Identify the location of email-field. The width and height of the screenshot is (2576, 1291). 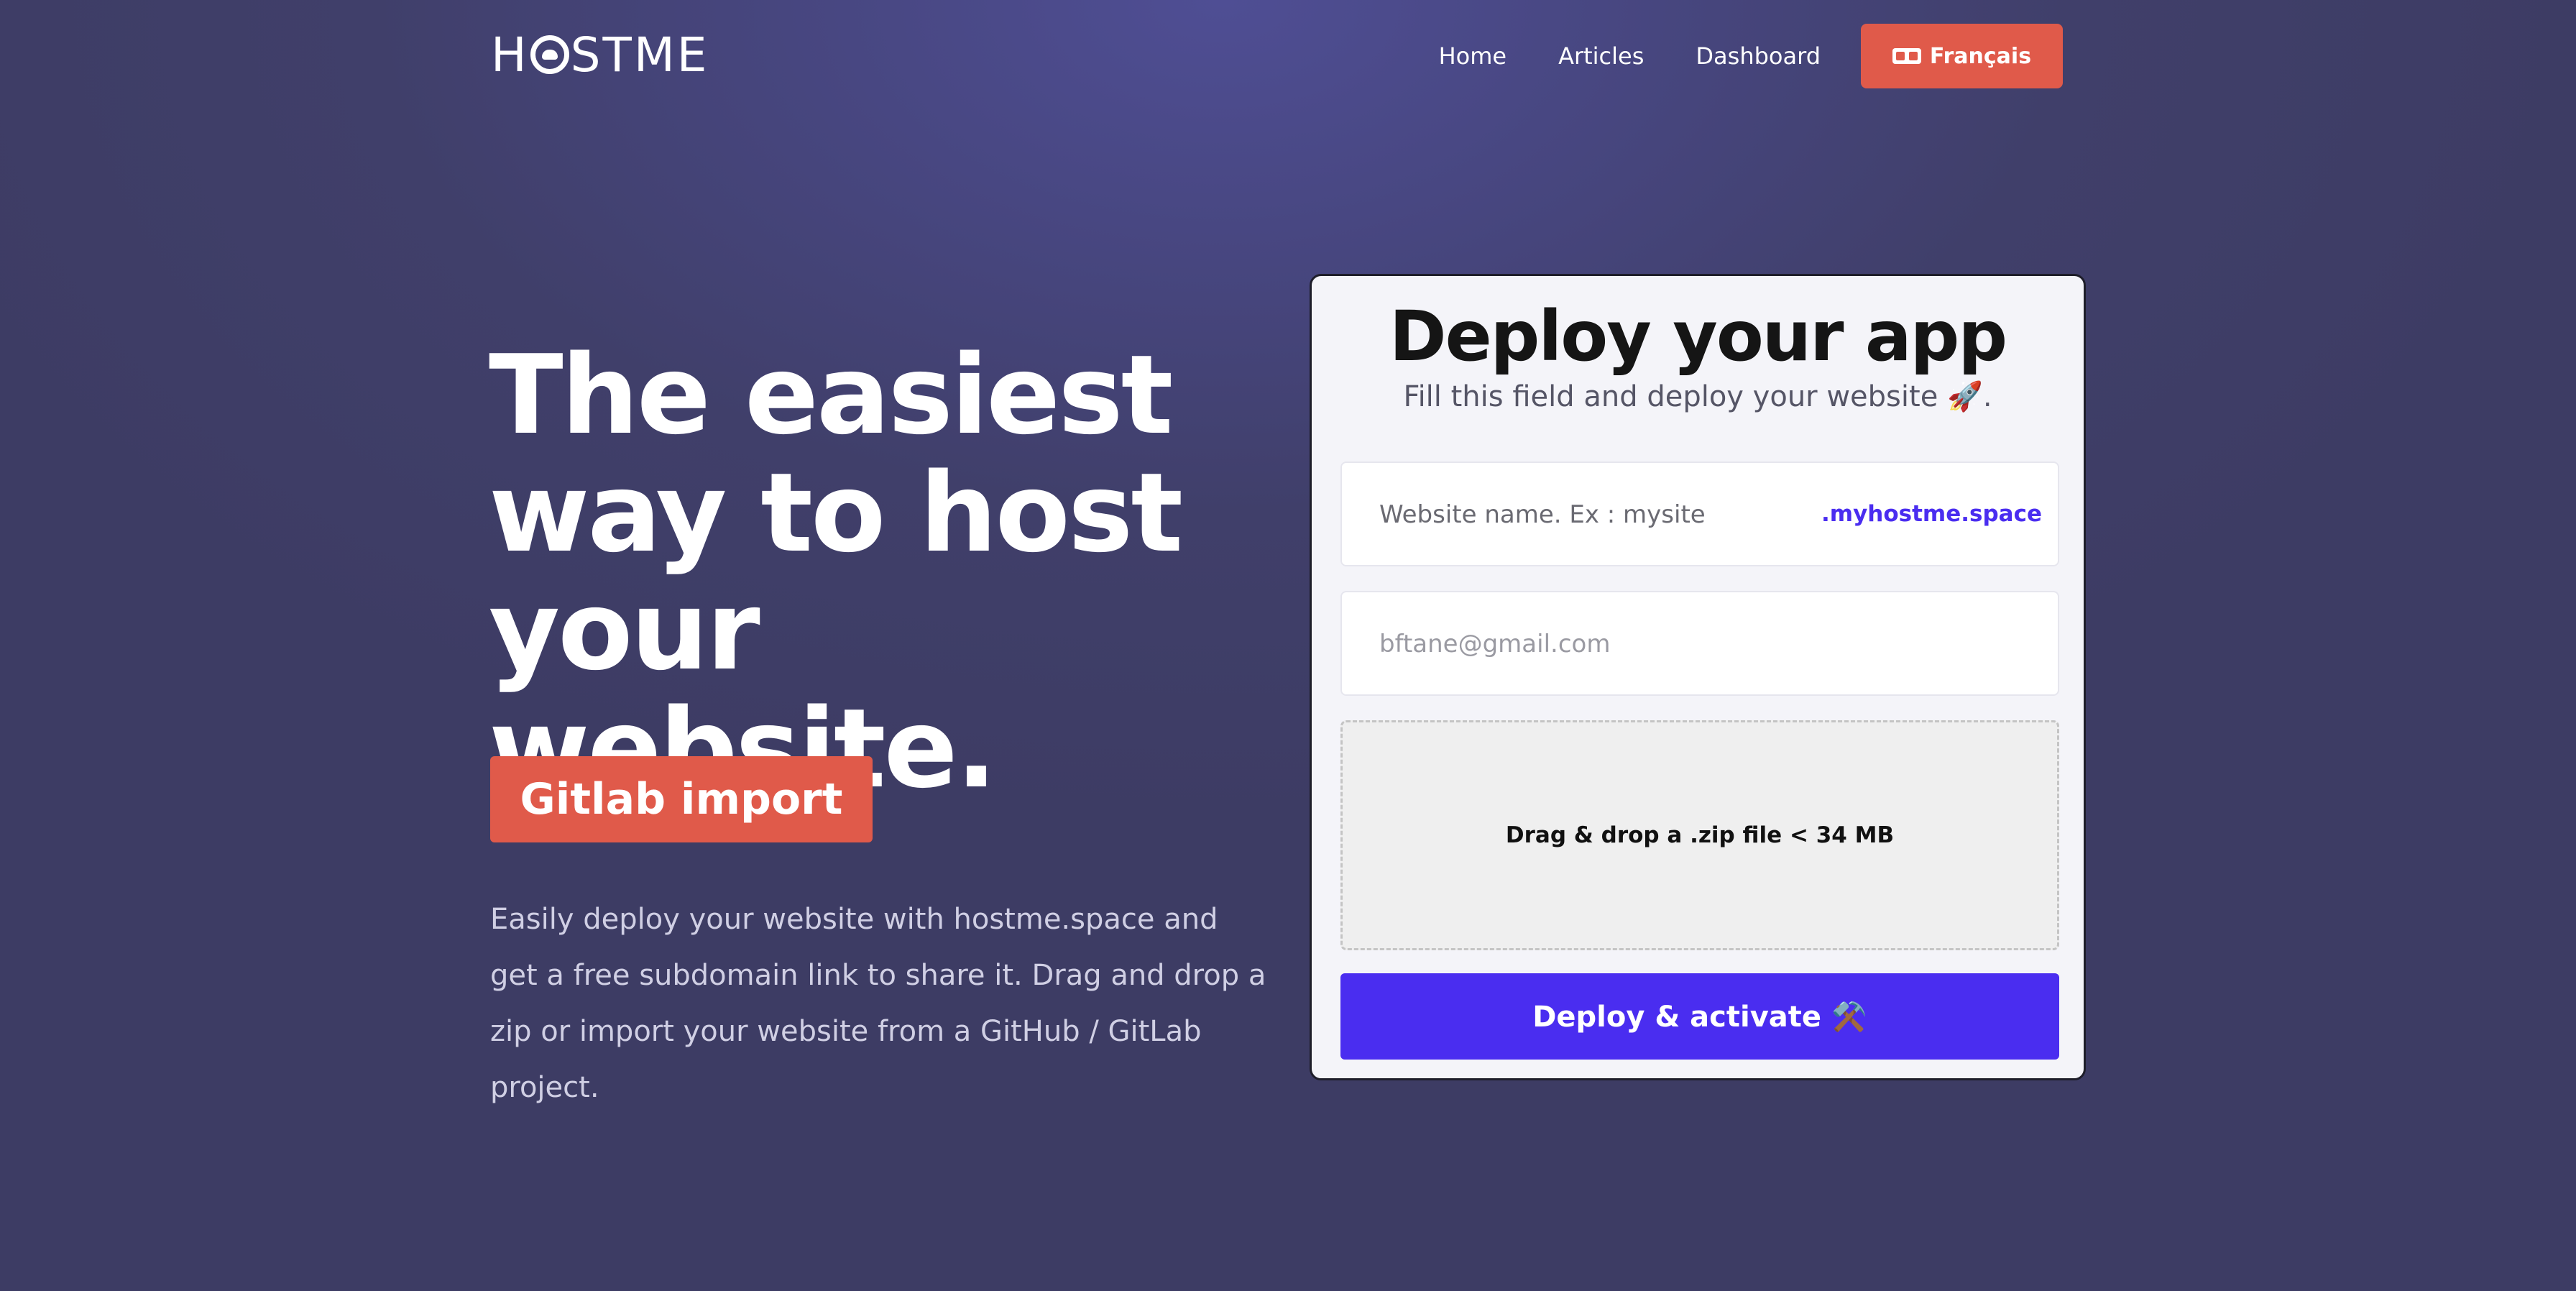
(1699, 643).